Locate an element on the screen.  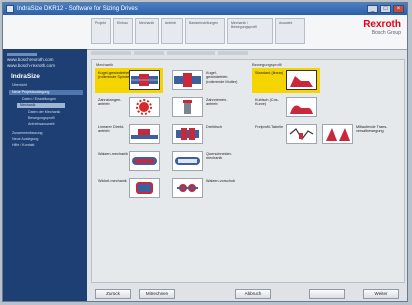
mech-wickel: Wickel-mechanik is located at coordinates (129, 188).